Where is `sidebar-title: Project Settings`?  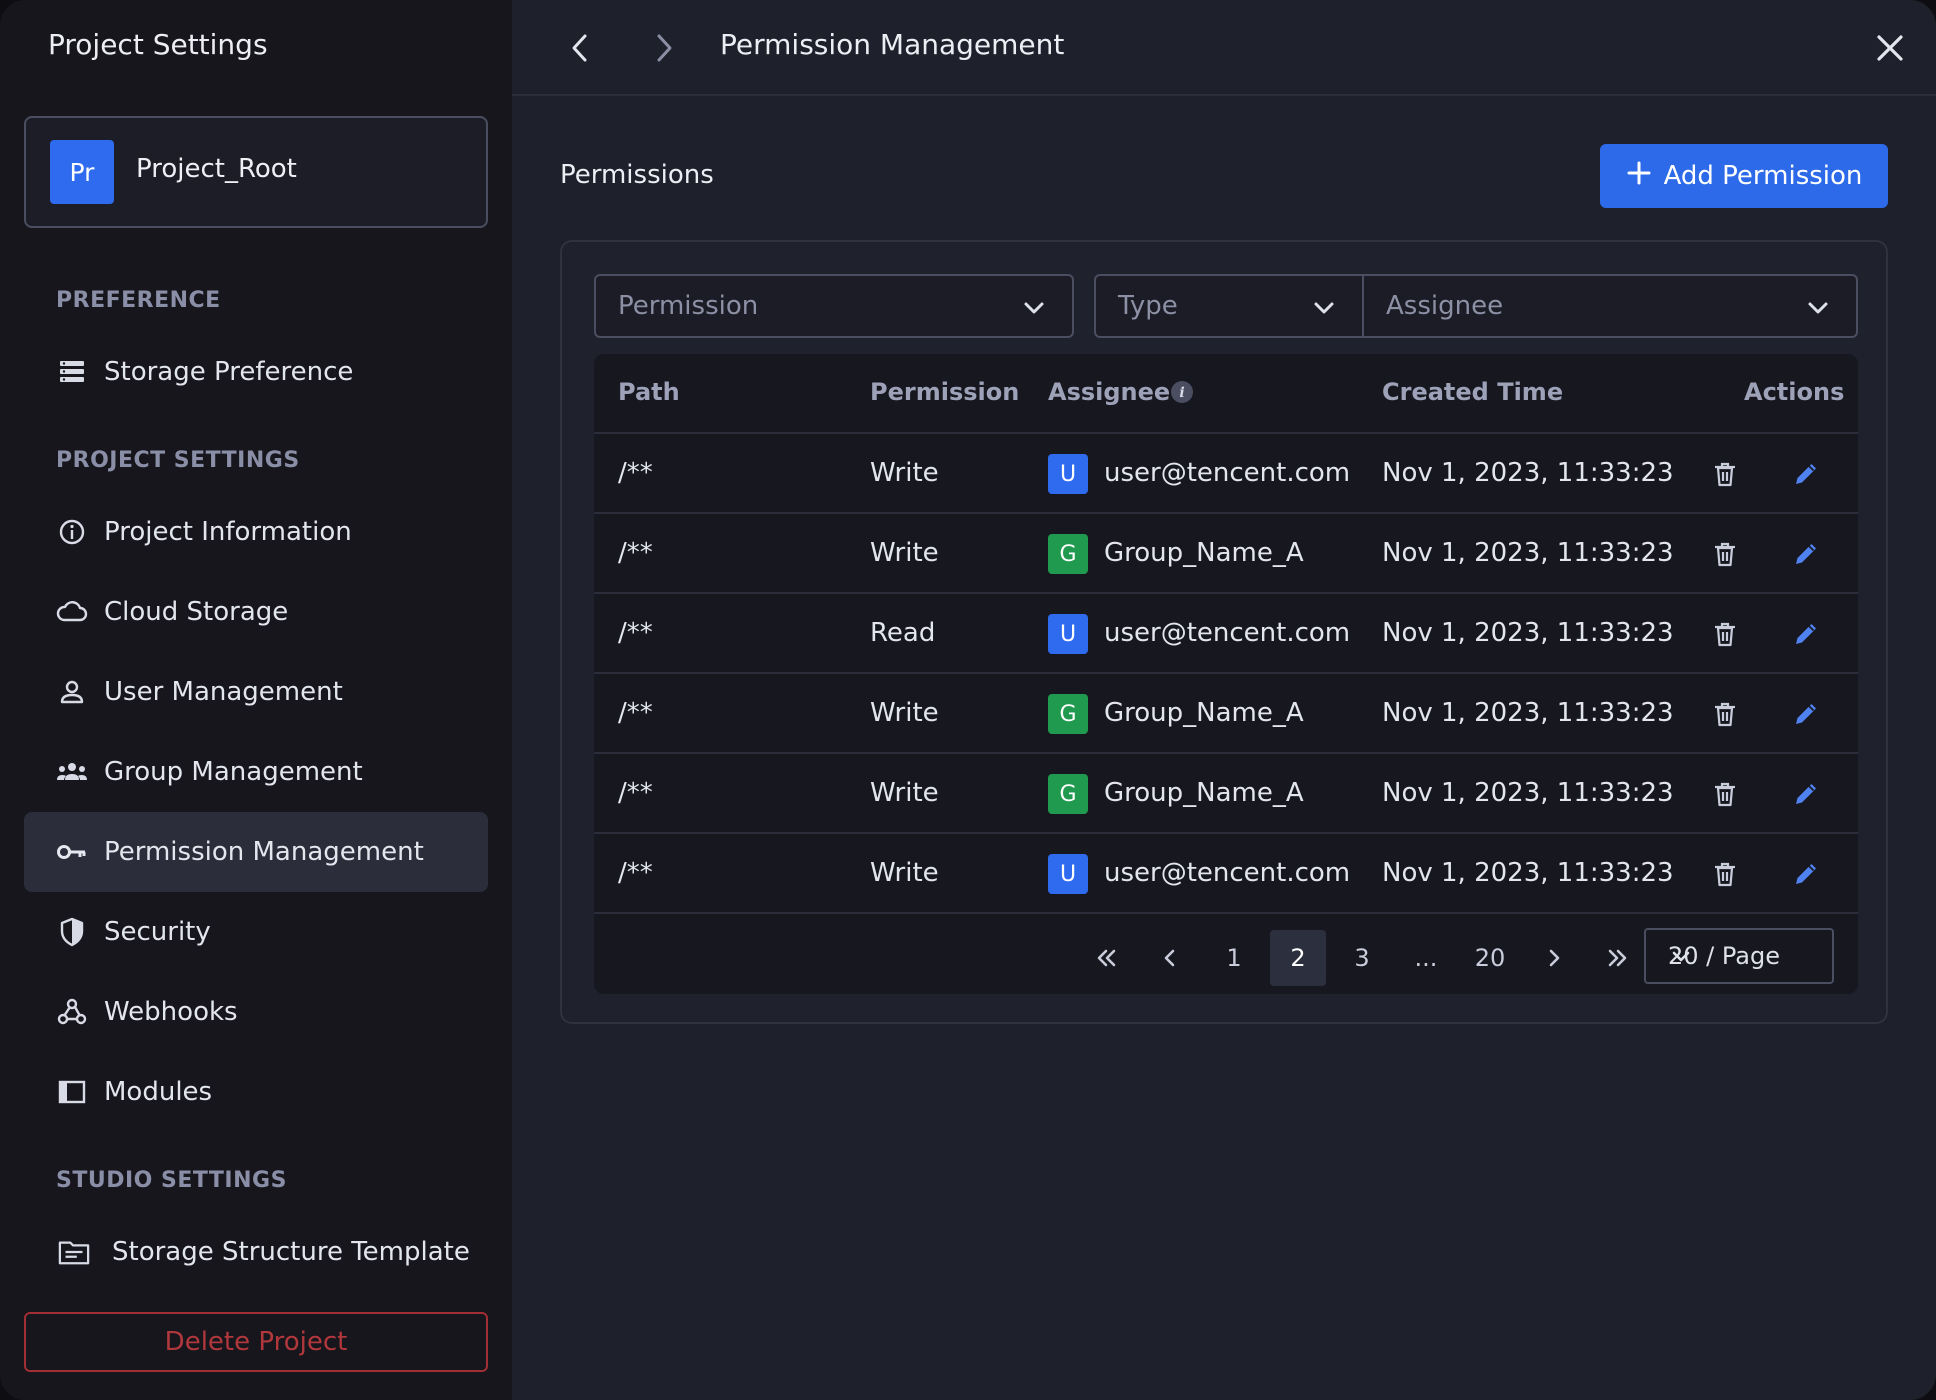
sidebar-title: Project Settings is located at coordinates (158, 44).